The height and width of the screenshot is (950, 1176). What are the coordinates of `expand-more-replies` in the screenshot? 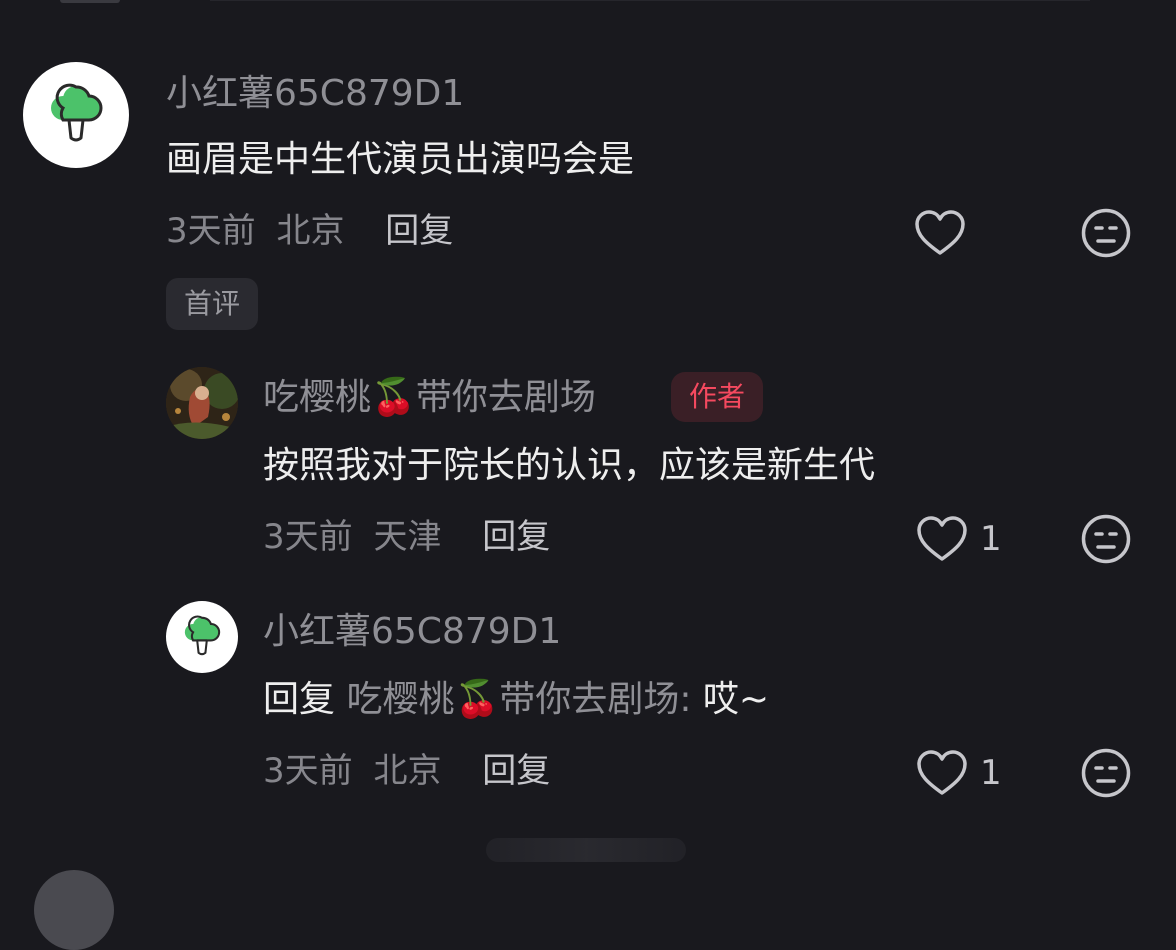 It's located at (586, 850).